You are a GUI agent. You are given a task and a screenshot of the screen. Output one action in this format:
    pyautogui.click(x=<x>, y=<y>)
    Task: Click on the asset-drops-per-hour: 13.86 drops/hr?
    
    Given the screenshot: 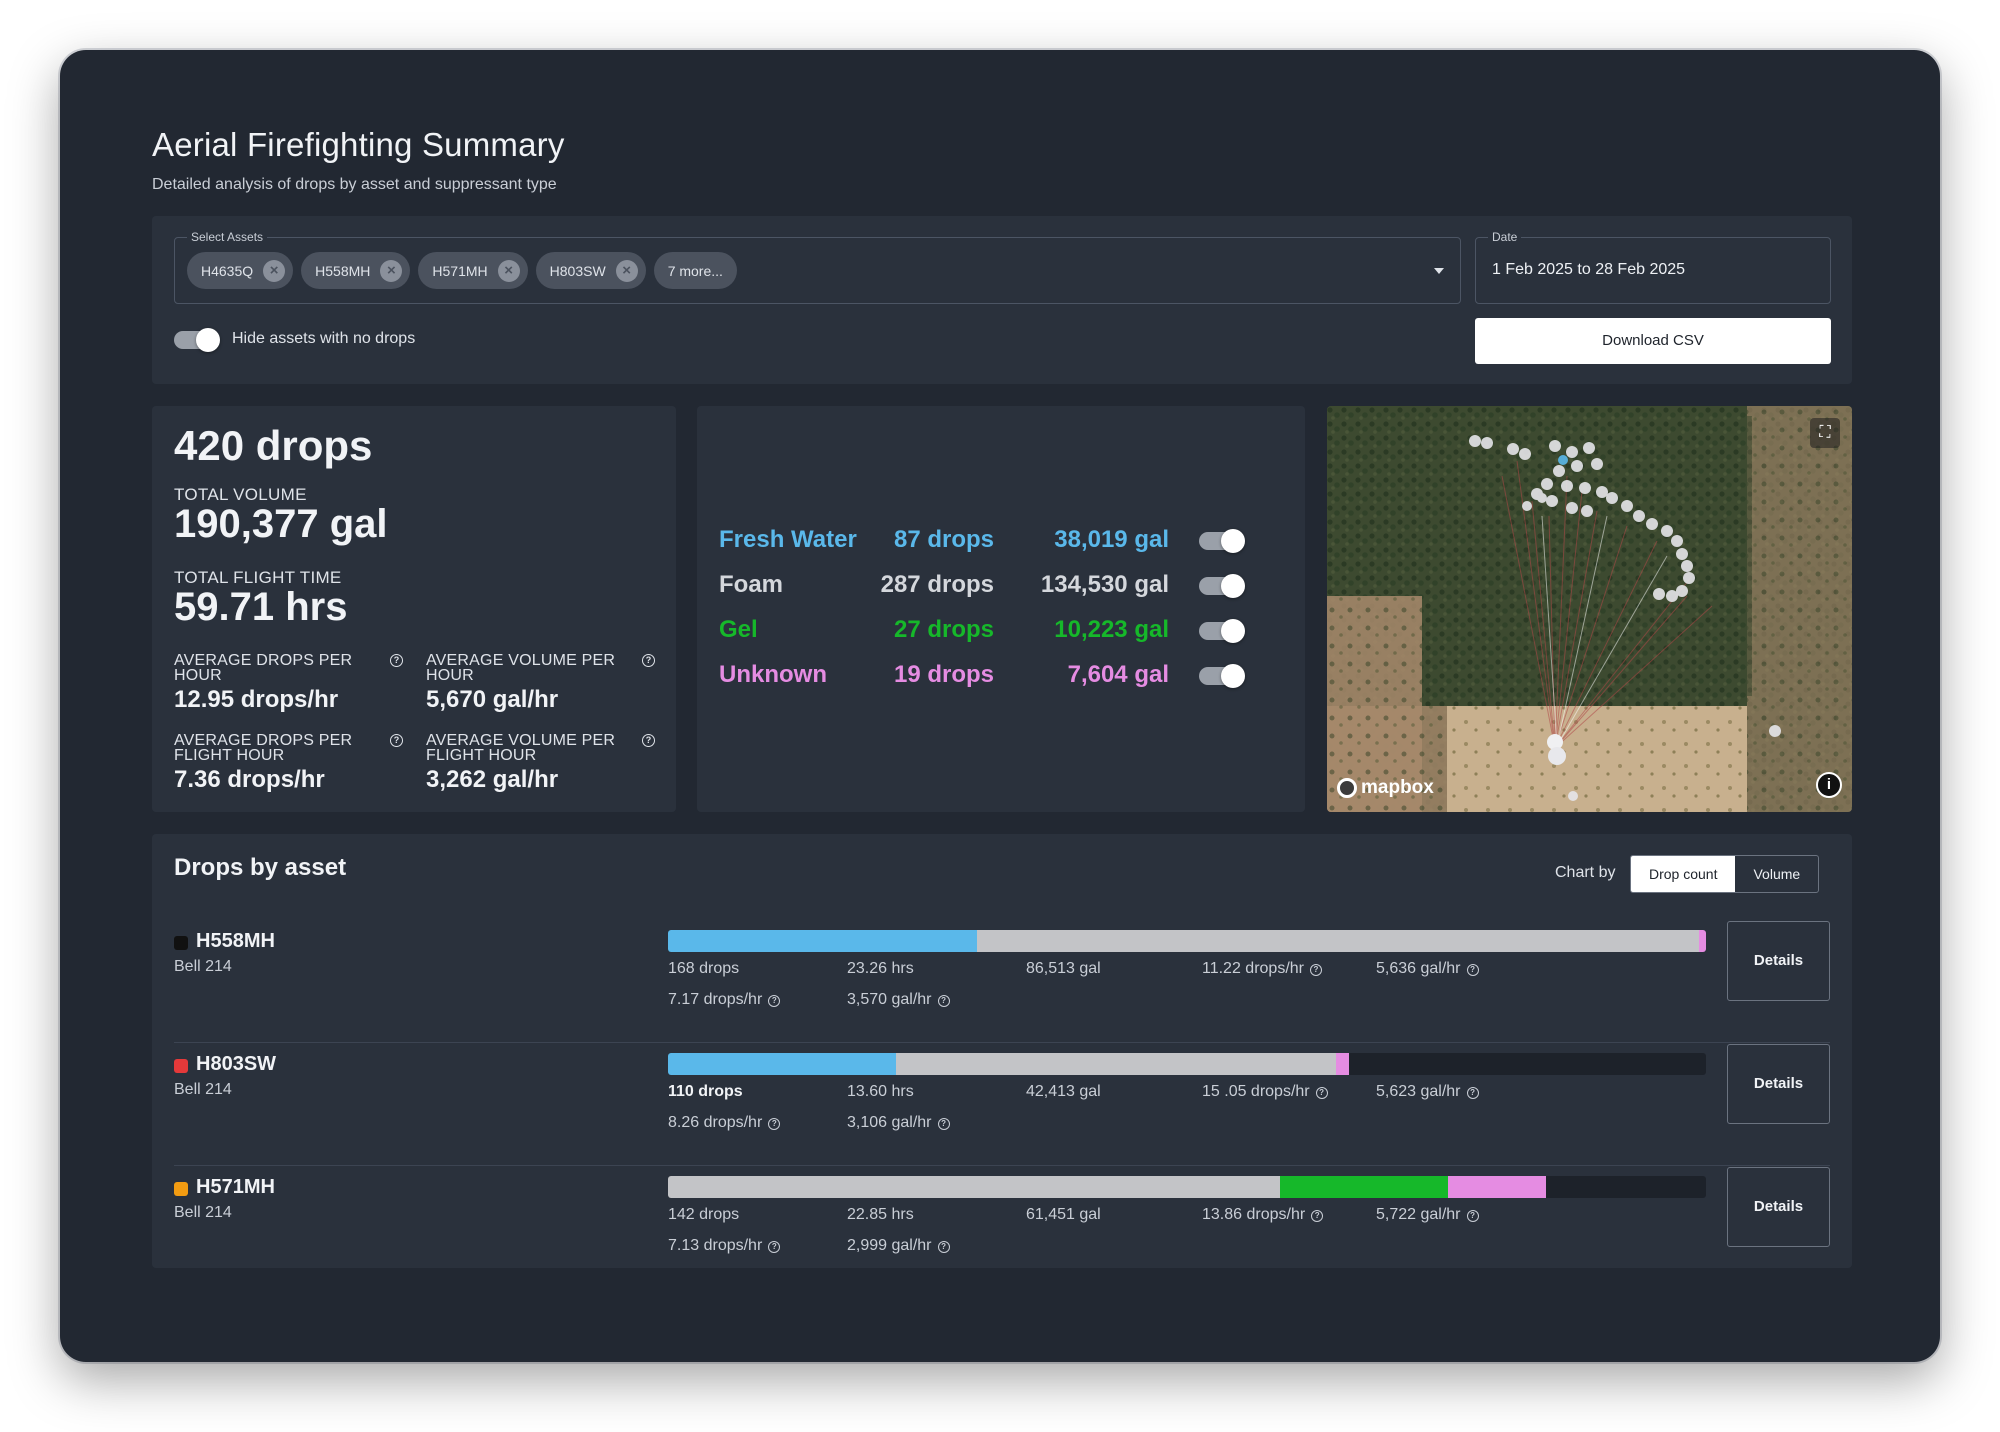 What is the action you would take?
    pyautogui.click(x=1263, y=1215)
    